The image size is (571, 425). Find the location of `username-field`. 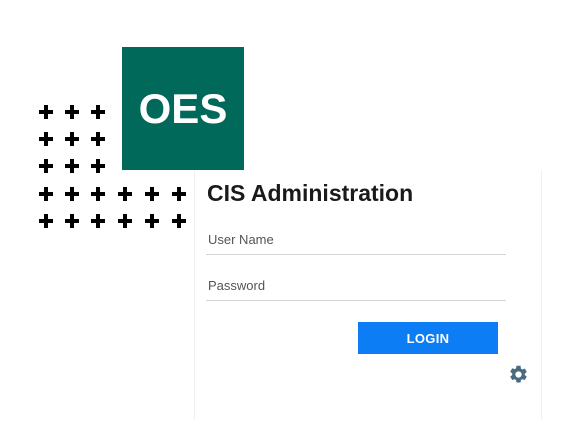

username-field is located at coordinates (356, 240).